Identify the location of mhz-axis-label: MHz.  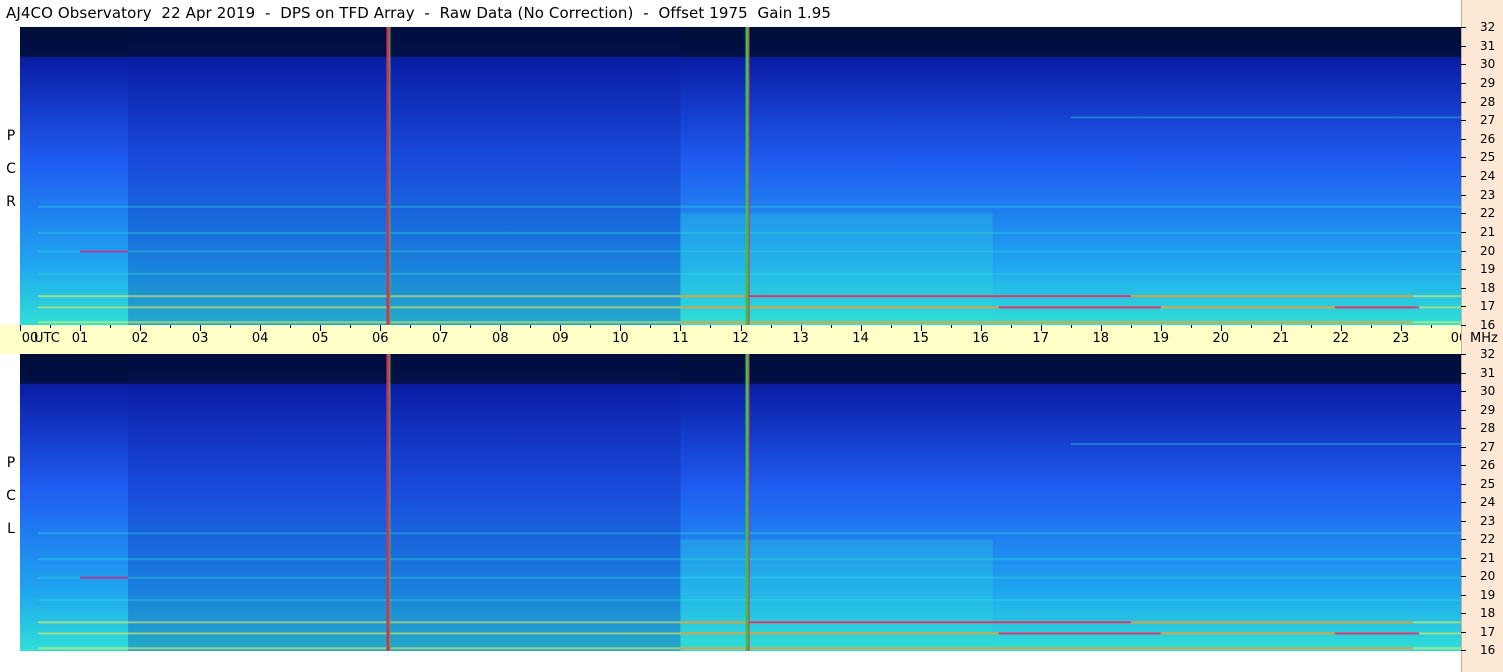
(1484, 338).